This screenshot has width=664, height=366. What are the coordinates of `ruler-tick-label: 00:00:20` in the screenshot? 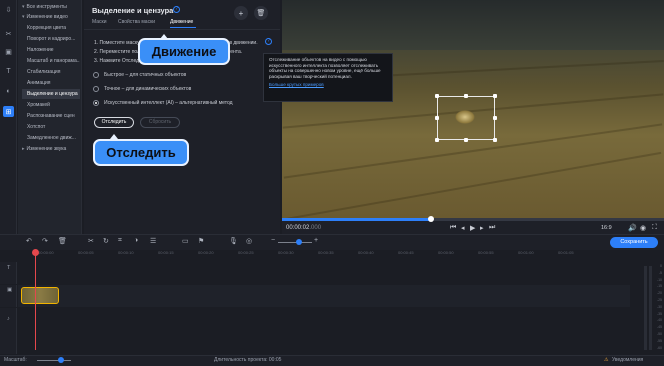 It's located at (206, 252).